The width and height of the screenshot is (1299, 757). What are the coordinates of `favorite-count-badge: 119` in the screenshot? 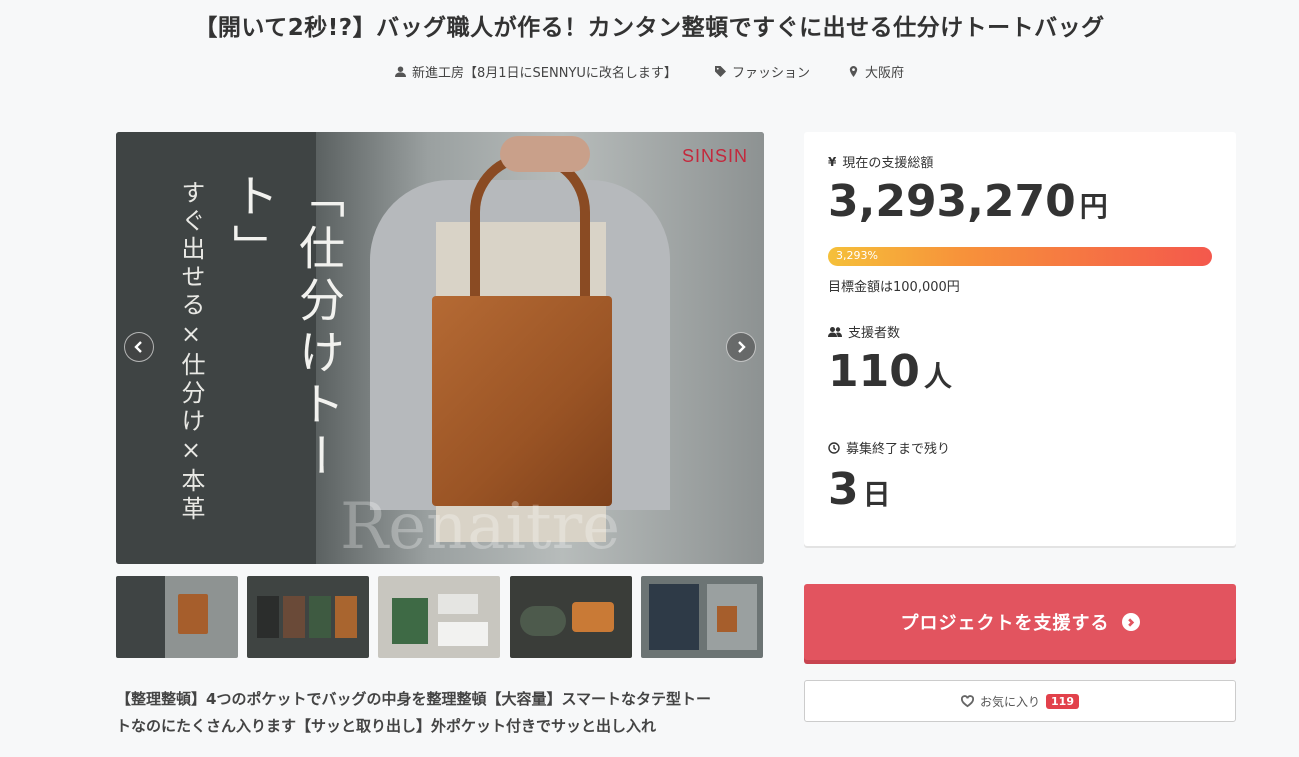 It's located at (1062, 701).